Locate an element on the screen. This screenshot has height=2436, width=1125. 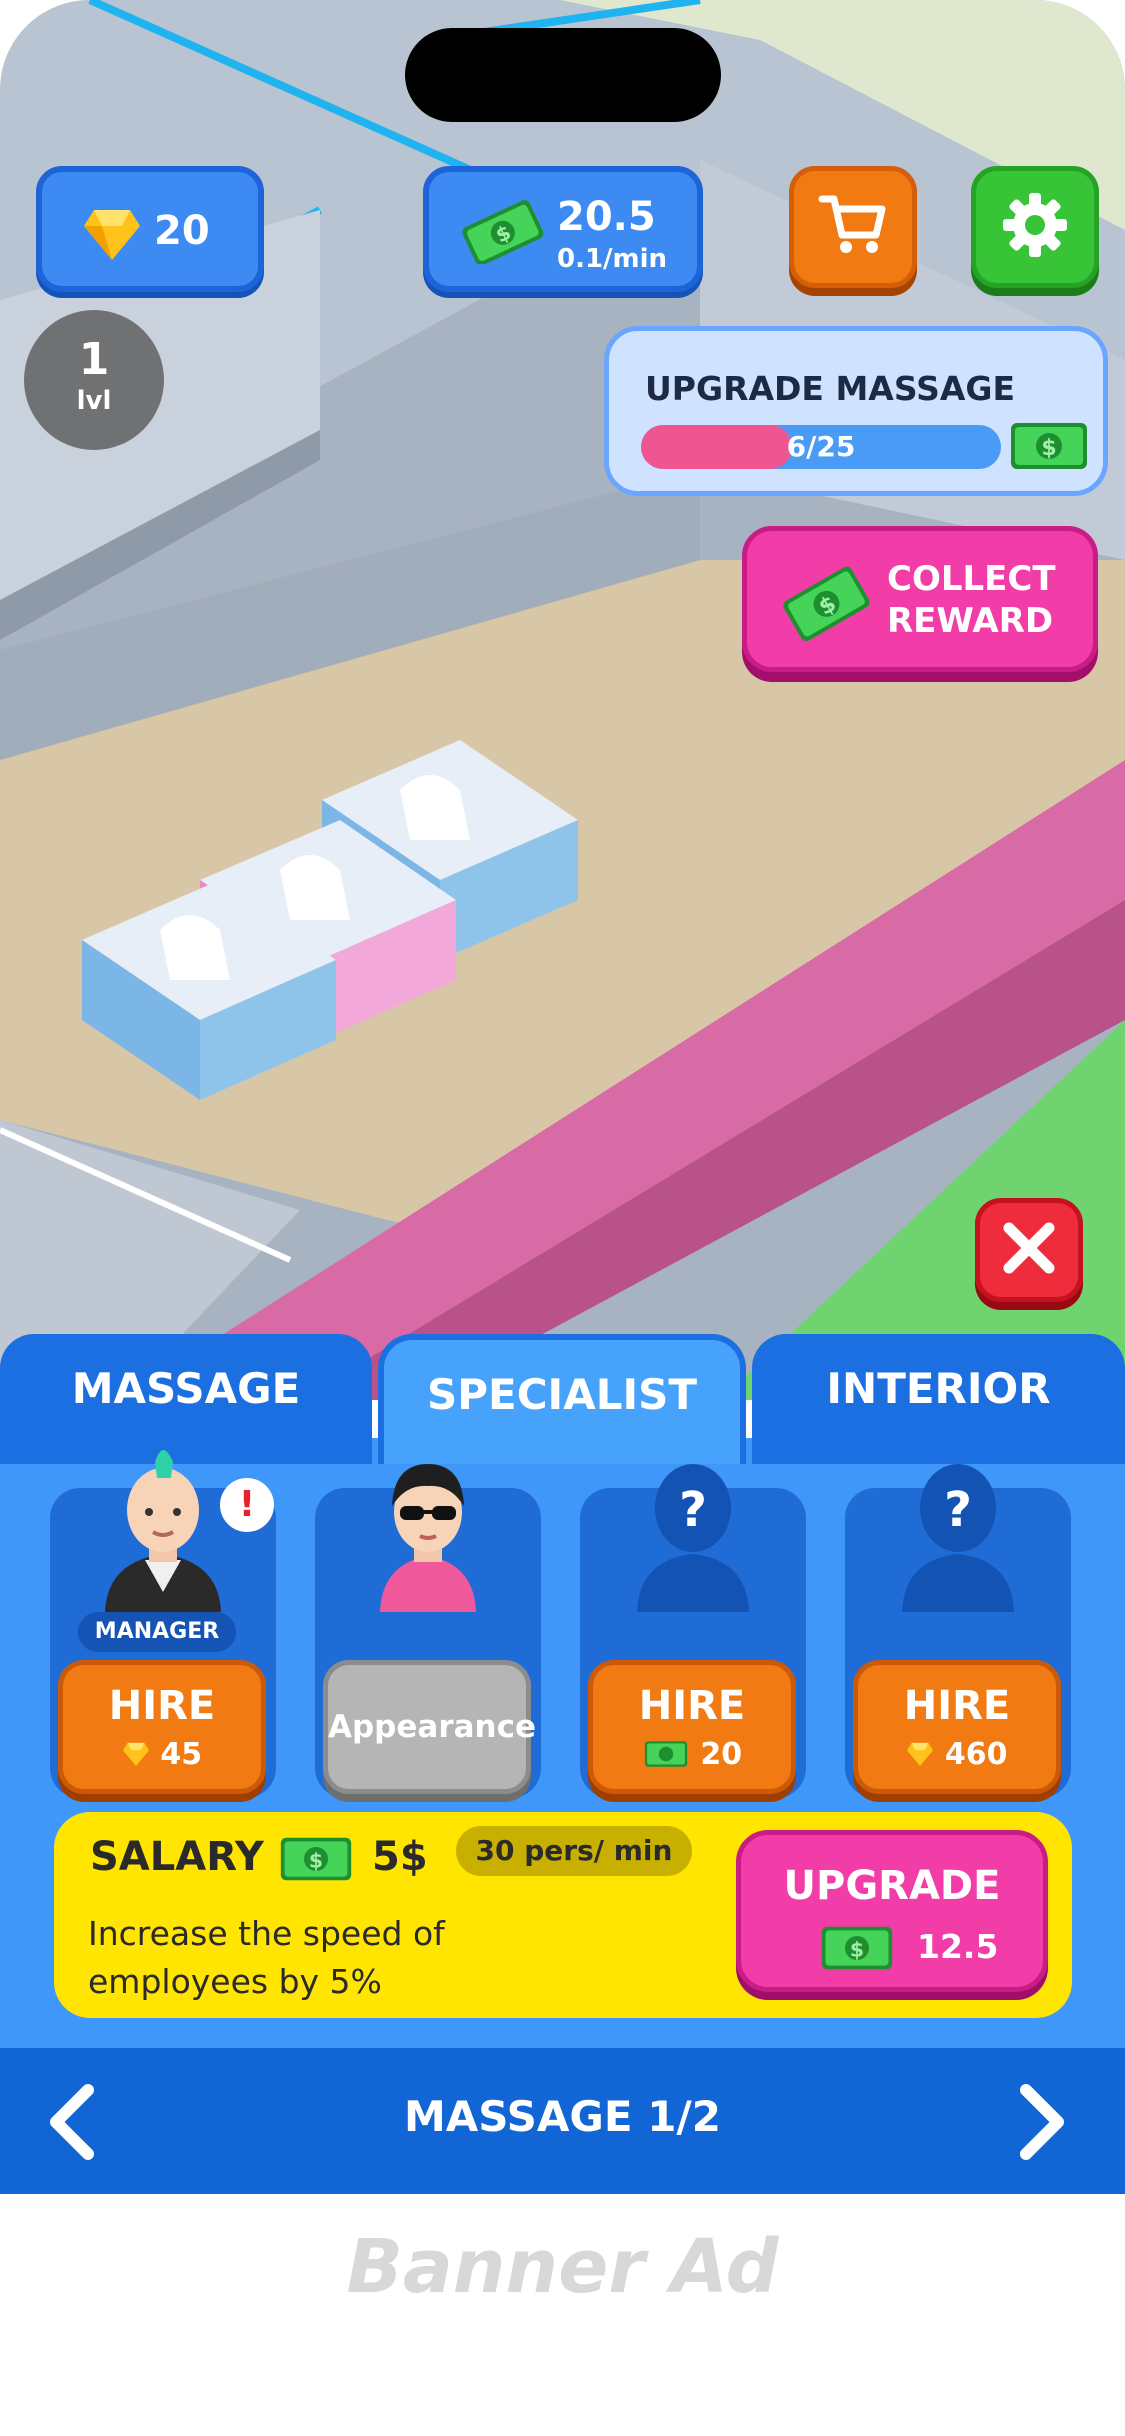
category-pager: MASSAGE 1/2 is located at coordinates (562, 2121).